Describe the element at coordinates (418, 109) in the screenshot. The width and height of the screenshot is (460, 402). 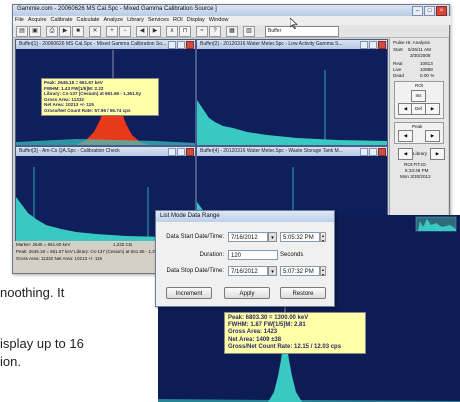
I see `delete-roi-button: Del` at that location.